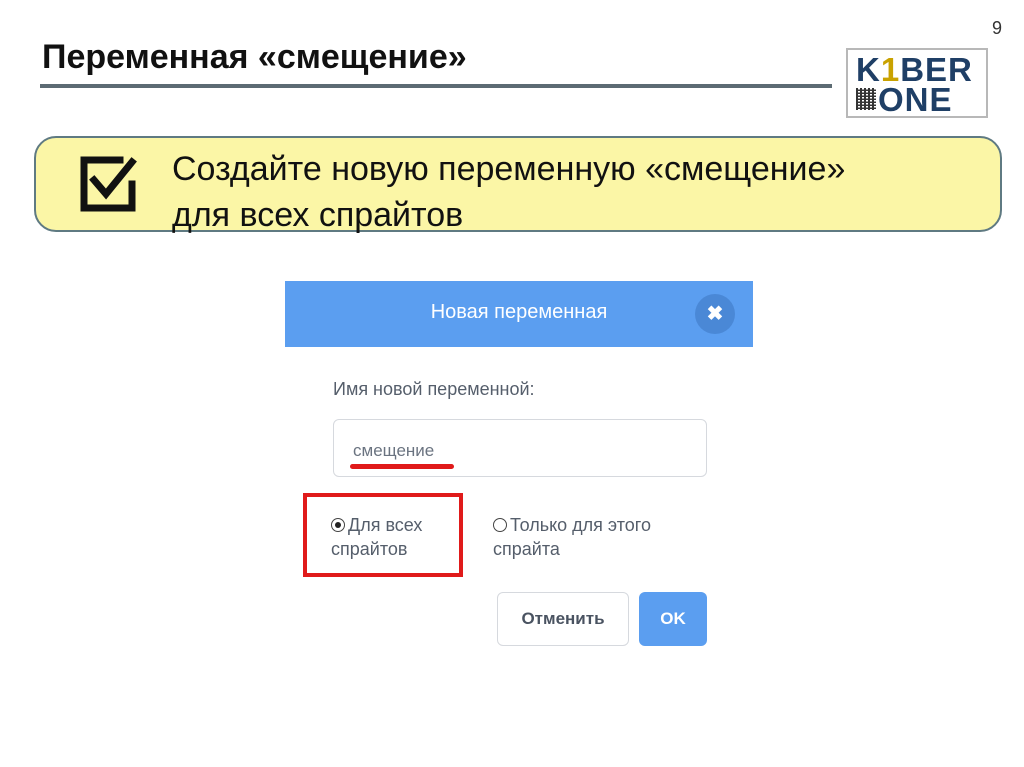 The width and height of the screenshot is (1024, 767). I want to click on slide-title: Переменная «смещение», so click(254, 57).